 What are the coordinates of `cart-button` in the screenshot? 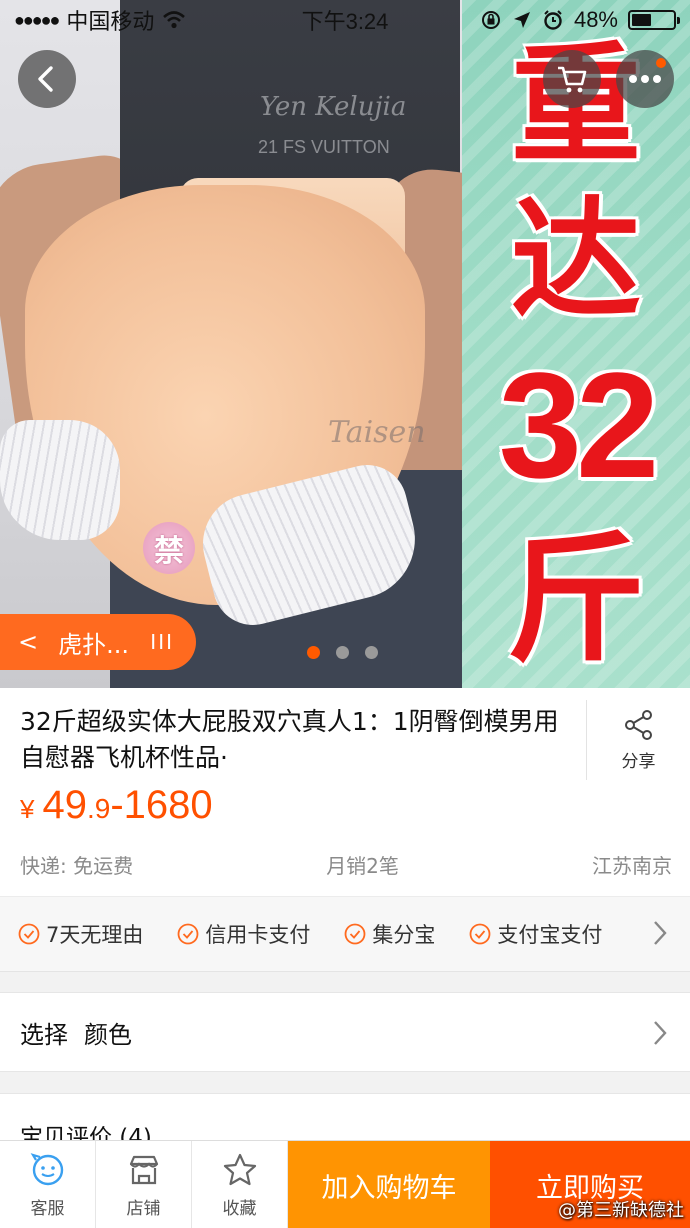 It's located at (572, 79).